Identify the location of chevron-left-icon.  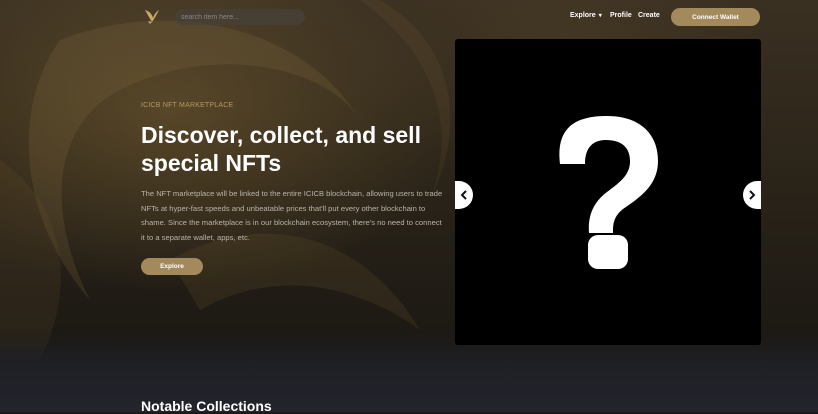
(463, 195).